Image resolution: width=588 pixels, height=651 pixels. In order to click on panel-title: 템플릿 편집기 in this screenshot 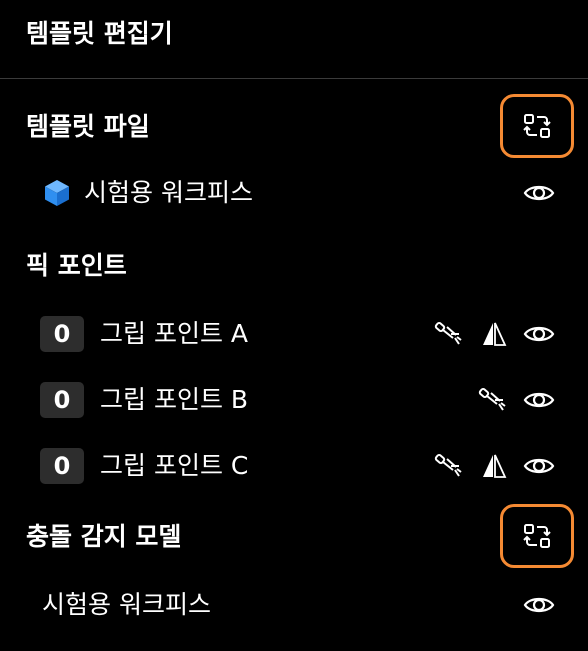, I will do `click(99, 33)`.